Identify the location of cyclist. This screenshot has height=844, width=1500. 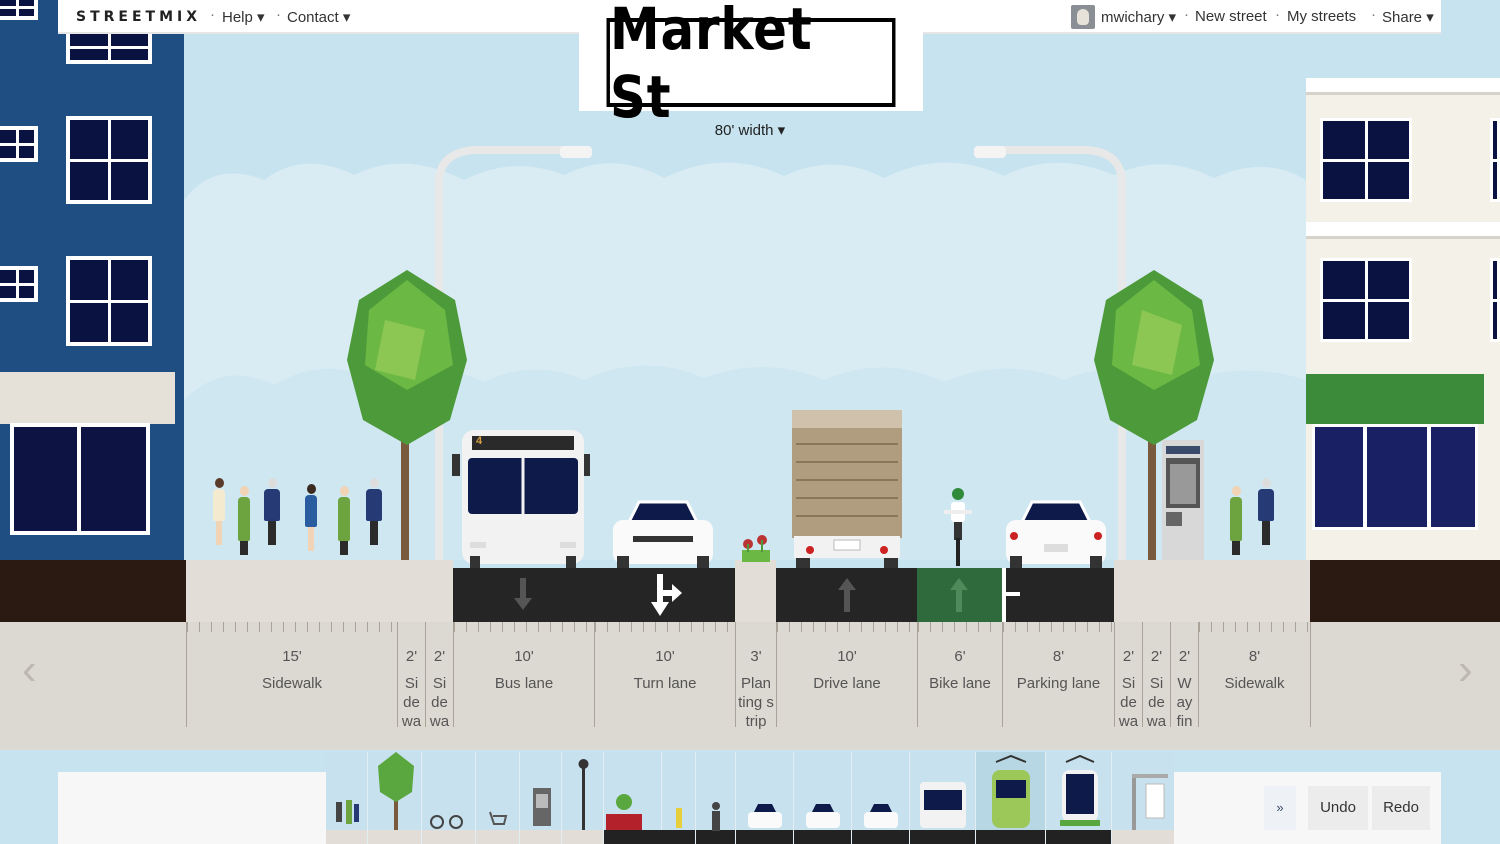
(958, 528).